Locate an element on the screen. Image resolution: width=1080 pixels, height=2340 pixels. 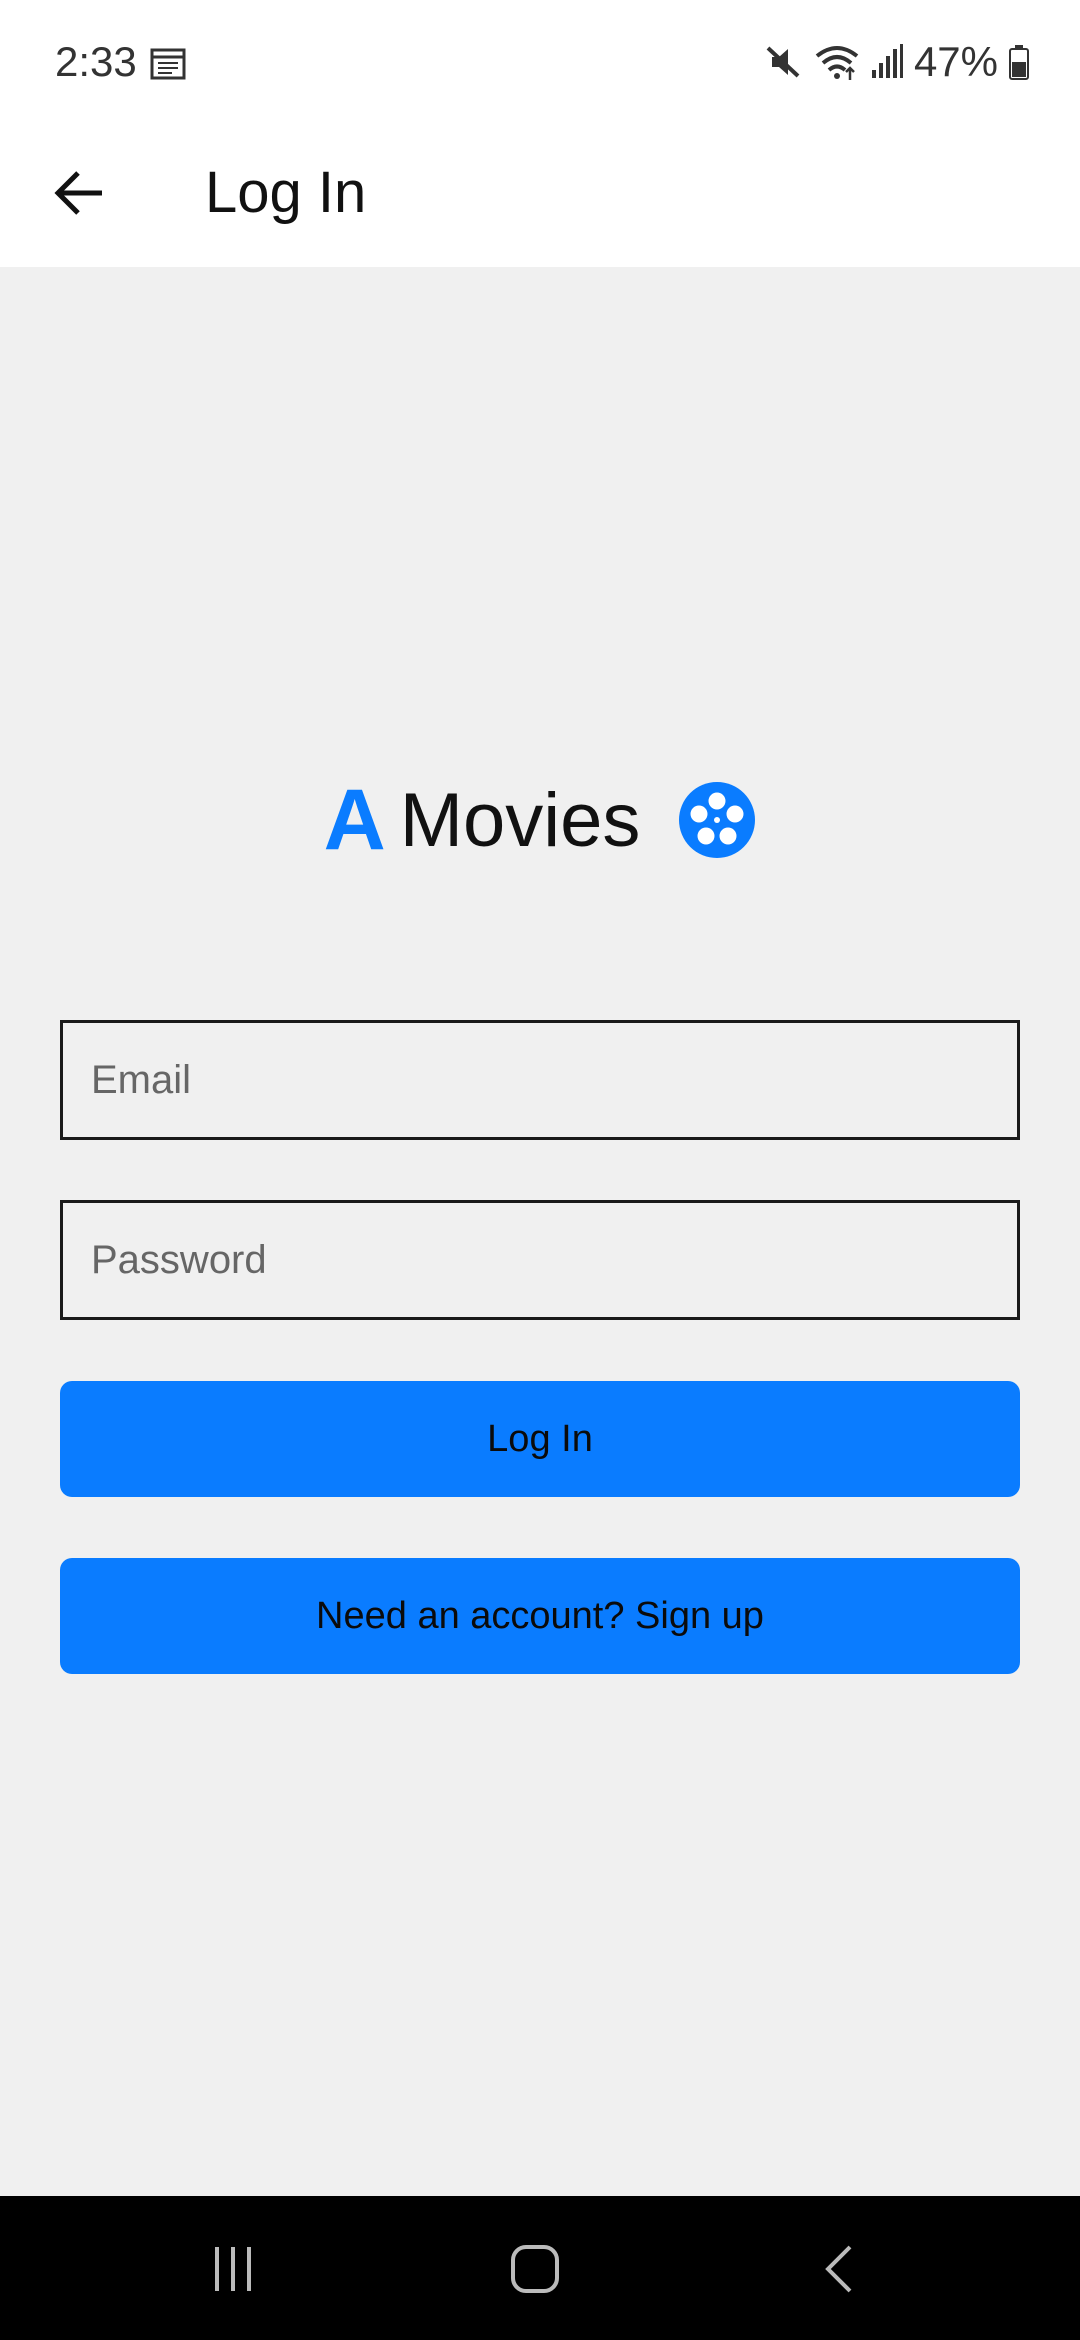
recents-button is located at coordinates (233, 2269).